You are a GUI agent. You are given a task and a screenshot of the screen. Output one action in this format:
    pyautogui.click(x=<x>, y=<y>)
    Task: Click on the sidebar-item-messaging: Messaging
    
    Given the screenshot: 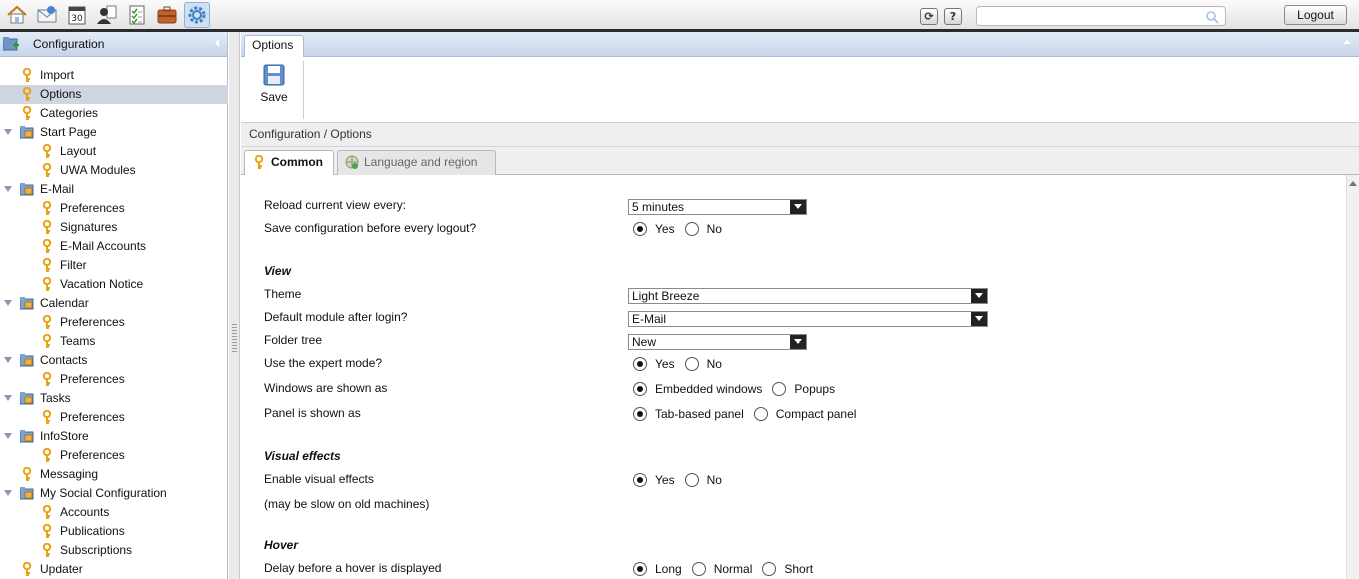 What is the action you would take?
    pyautogui.click(x=114, y=474)
    